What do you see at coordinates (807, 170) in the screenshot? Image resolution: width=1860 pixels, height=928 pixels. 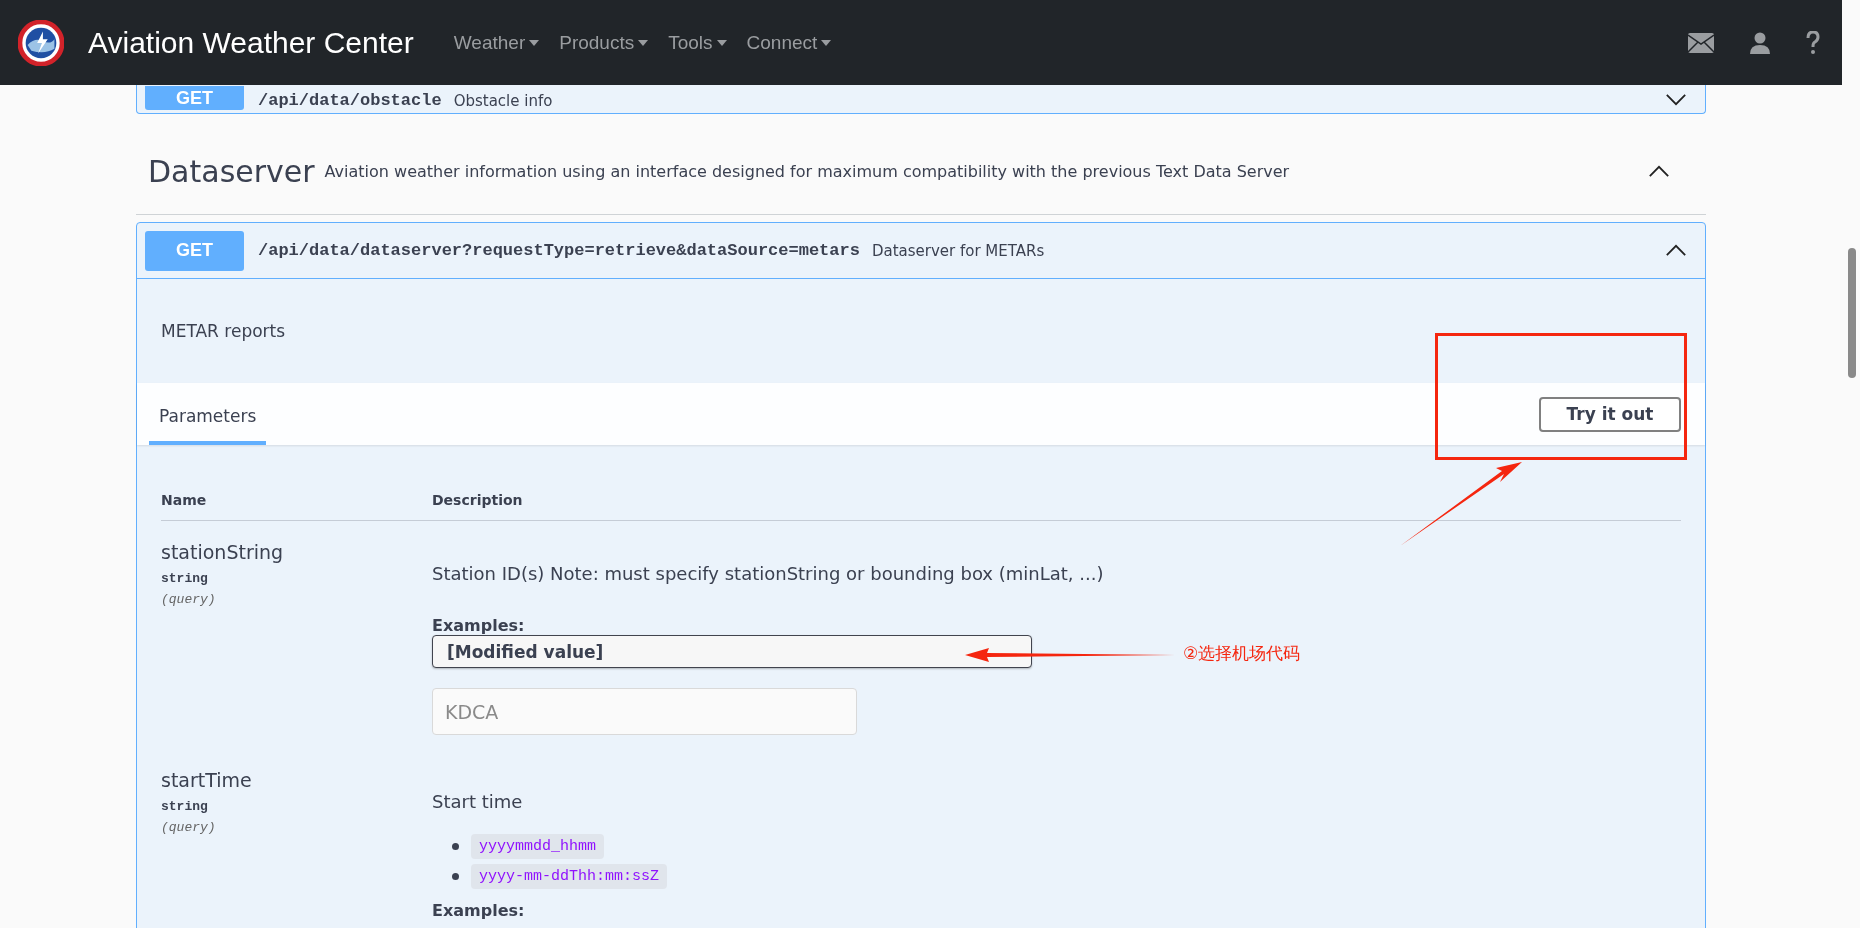 I see `section-description: Aviation weather information using an interface designed for maximum compatibility with the previous Text Data Server` at bounding box center [807, 170].